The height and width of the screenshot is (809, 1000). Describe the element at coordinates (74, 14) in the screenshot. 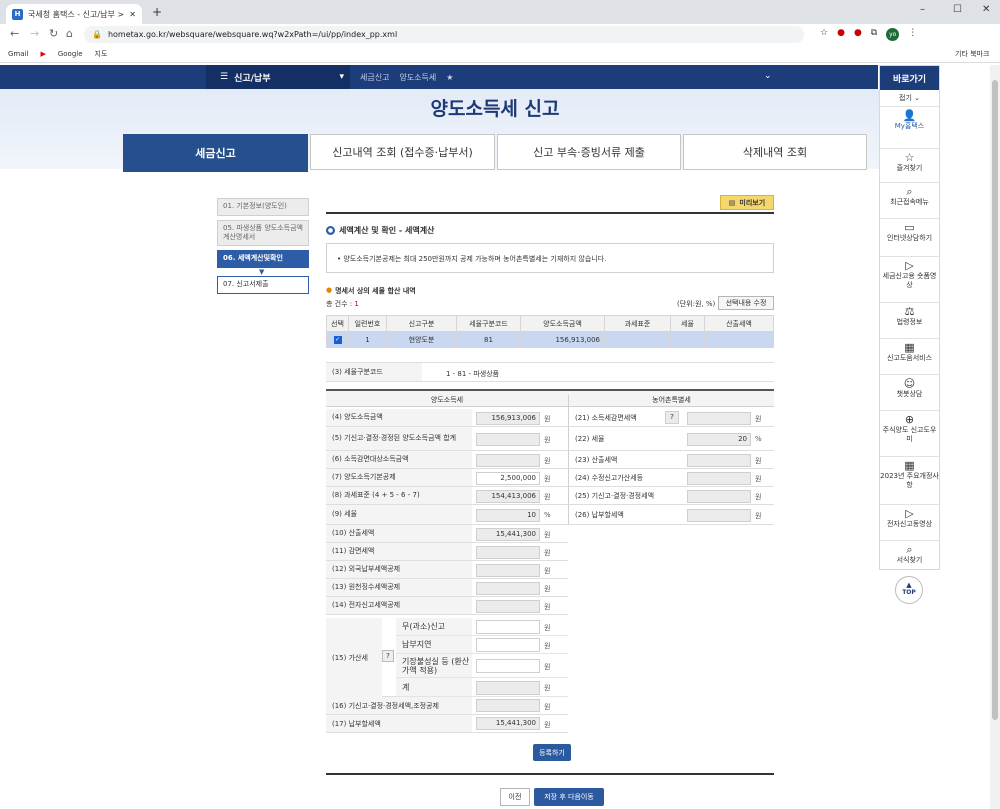

I see `browser-tab: H 국세청 홈택스 - 신고/납부 > 세 ✕` at that location.